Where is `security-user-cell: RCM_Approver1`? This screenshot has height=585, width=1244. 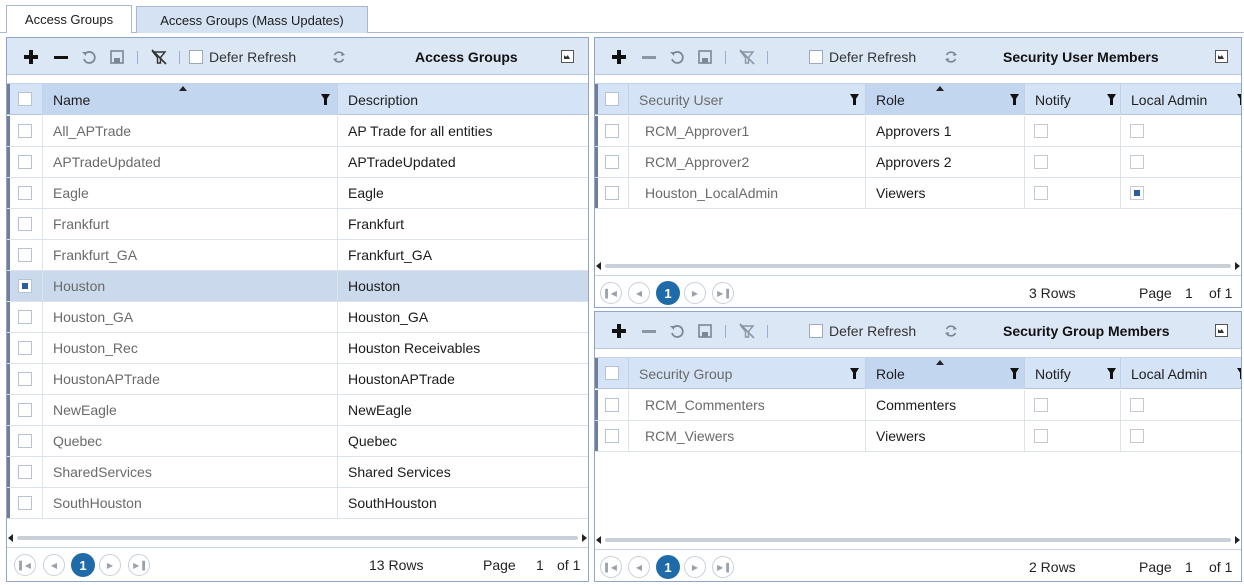
security-user-cell: RCM_Approver1 is located at coordinates (747, 131).